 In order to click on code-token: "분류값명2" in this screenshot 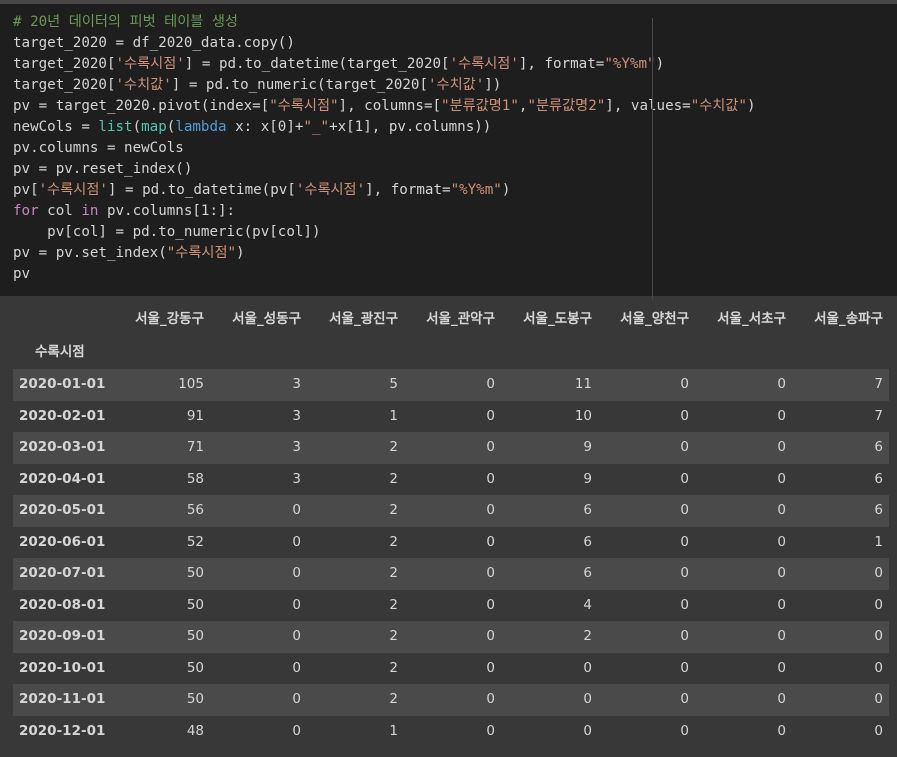, I will do `click(566, 106)`.